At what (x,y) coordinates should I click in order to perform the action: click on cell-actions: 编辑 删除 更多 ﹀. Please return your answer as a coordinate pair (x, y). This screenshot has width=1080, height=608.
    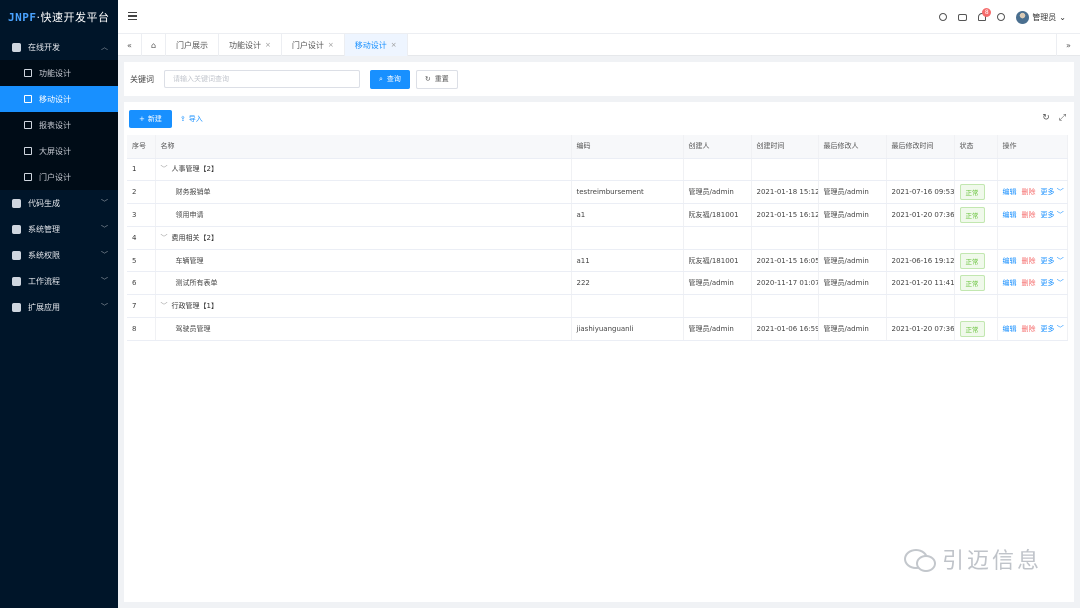
    Looking at the image, I should click on (1032, 215).